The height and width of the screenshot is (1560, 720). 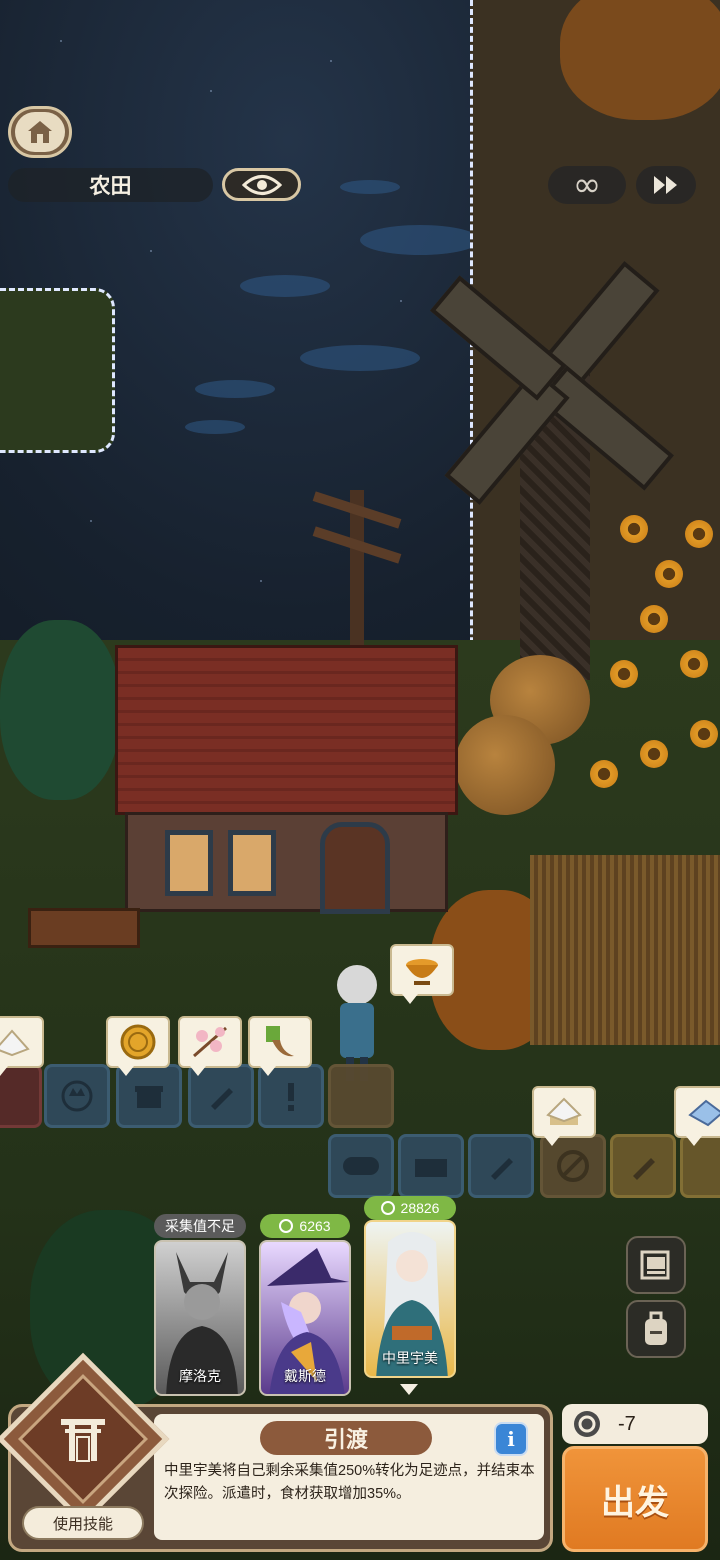 I want to click on depart-label: 出发, so click(x=635, y=1502).